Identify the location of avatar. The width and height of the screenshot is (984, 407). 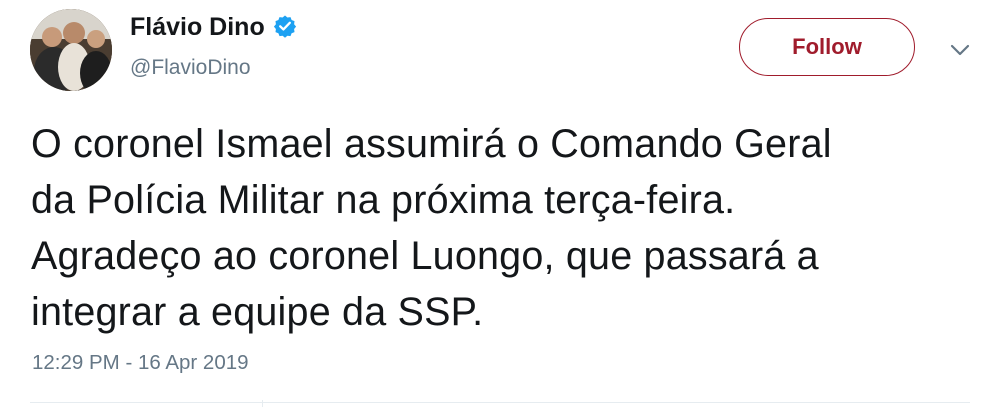
(71, 50).